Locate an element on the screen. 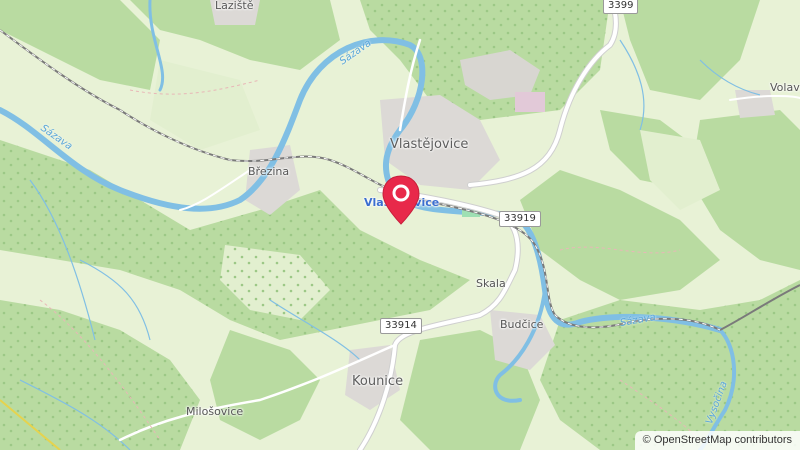  road-shield-33914: 33914 is located at coordinates (401, 326).